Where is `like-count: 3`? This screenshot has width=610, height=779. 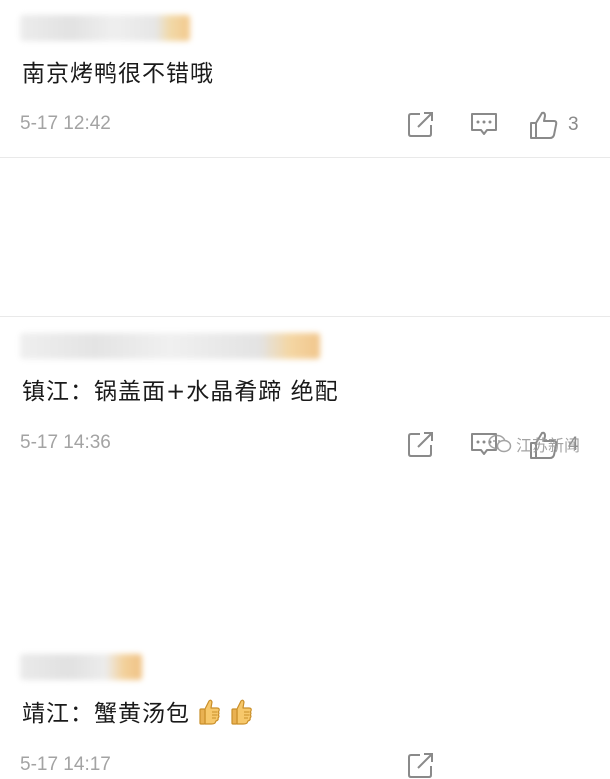 like-count: 3 is located at coordinates (573, 124).